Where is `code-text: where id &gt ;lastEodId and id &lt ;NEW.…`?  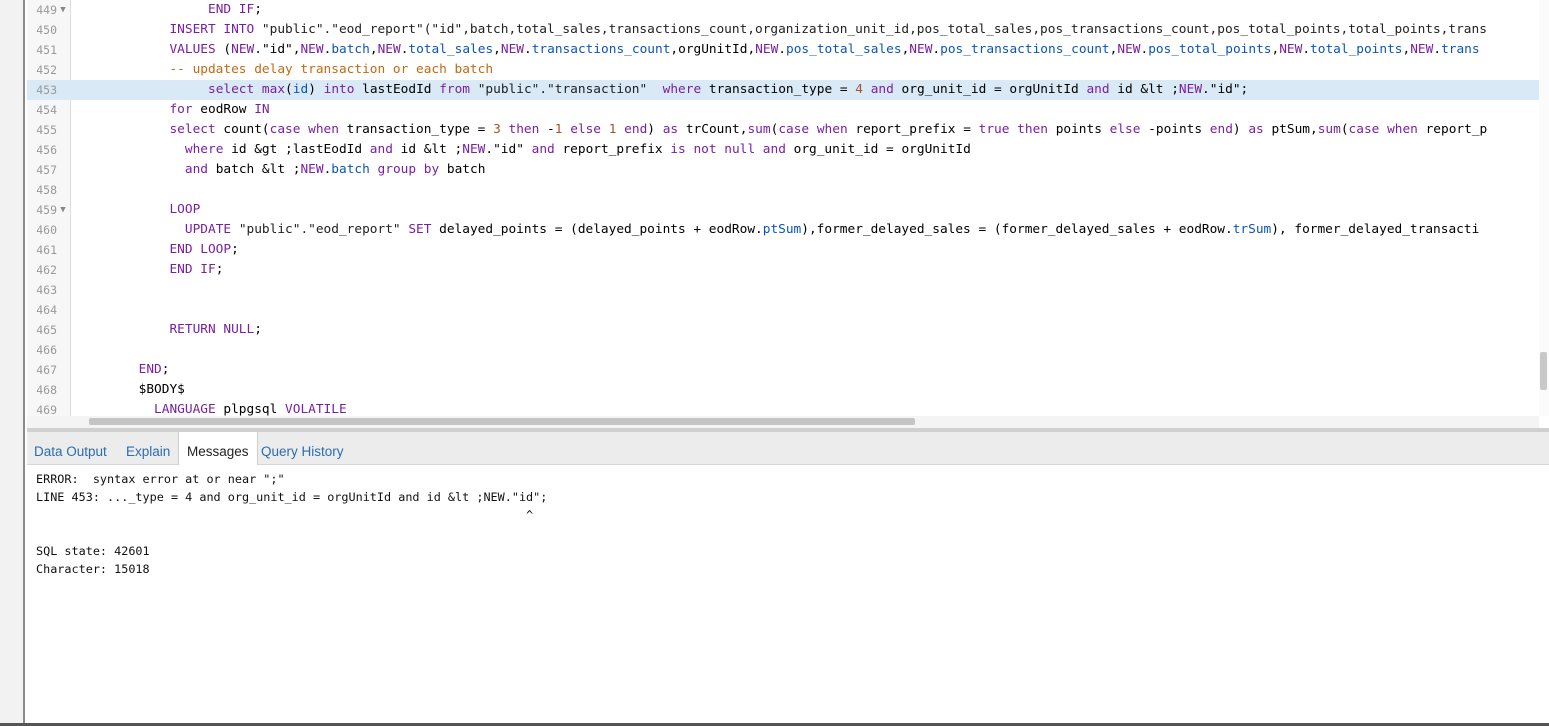
code-text: where id &gt ;lastEodId and id &lt ;NEW.… is located at coordinates (524, 150).